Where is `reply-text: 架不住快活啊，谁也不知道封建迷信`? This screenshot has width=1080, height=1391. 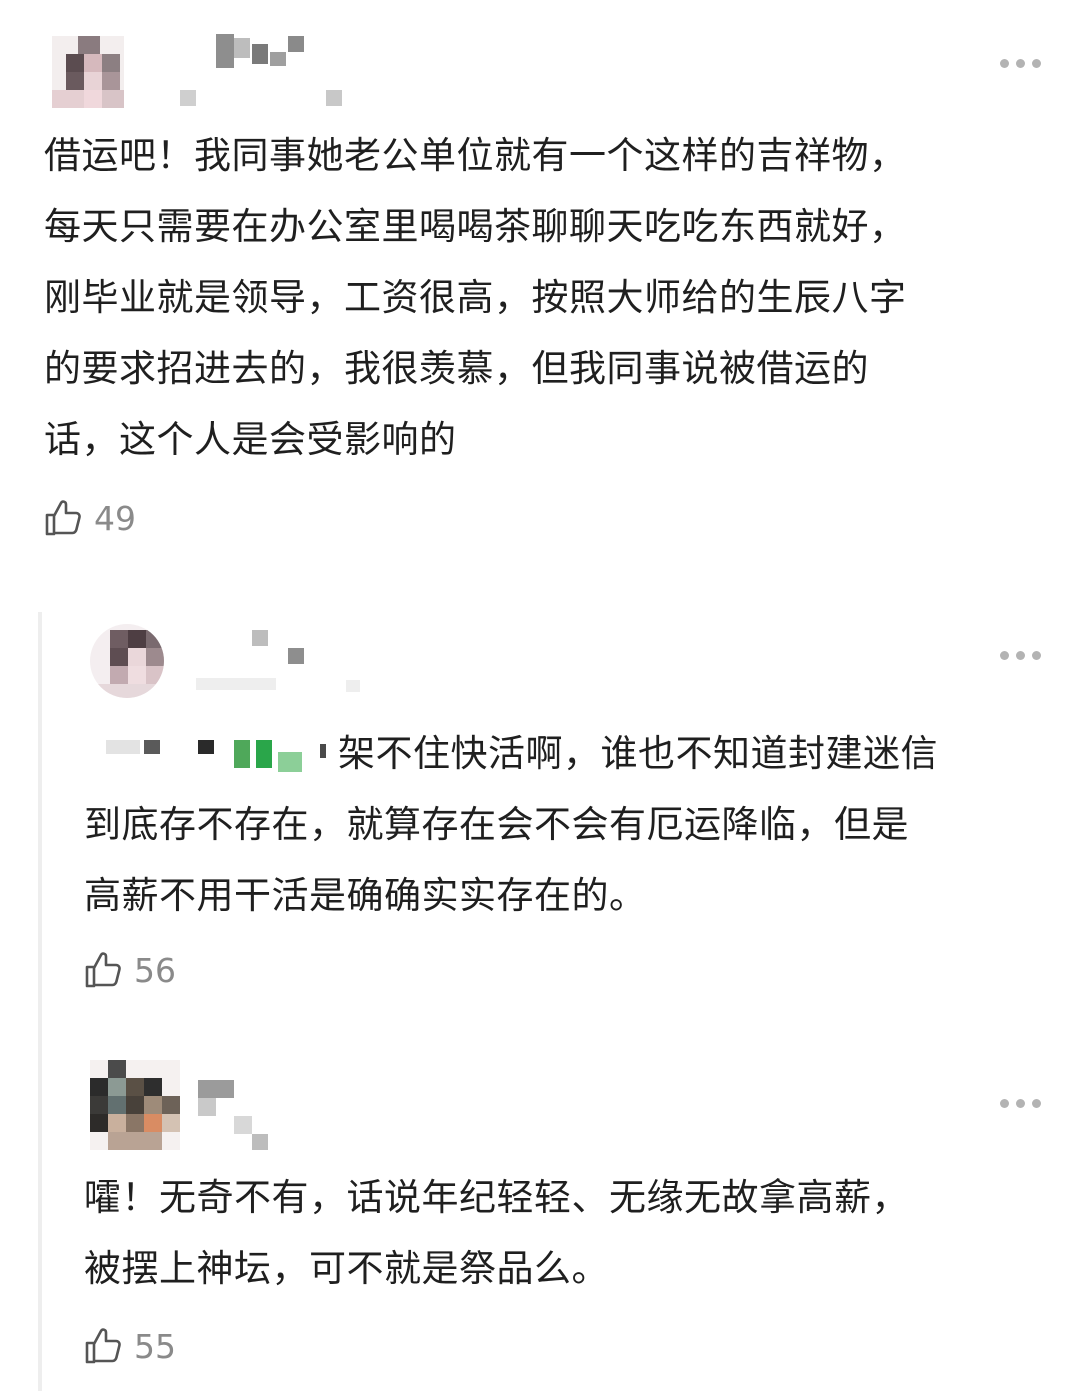
reply-text: 架不住快活啊，谁也不知道封建迷信 is located at coordinates (638, 753).